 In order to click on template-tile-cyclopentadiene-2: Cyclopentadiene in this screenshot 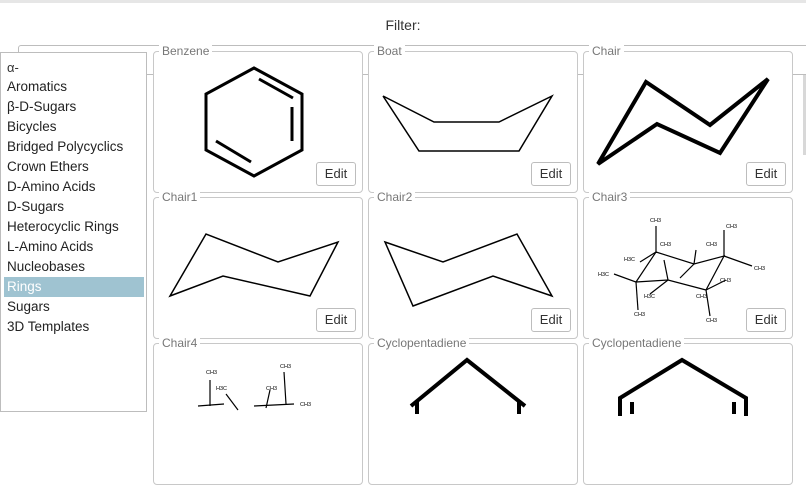, I will do `click(688, 410)`.